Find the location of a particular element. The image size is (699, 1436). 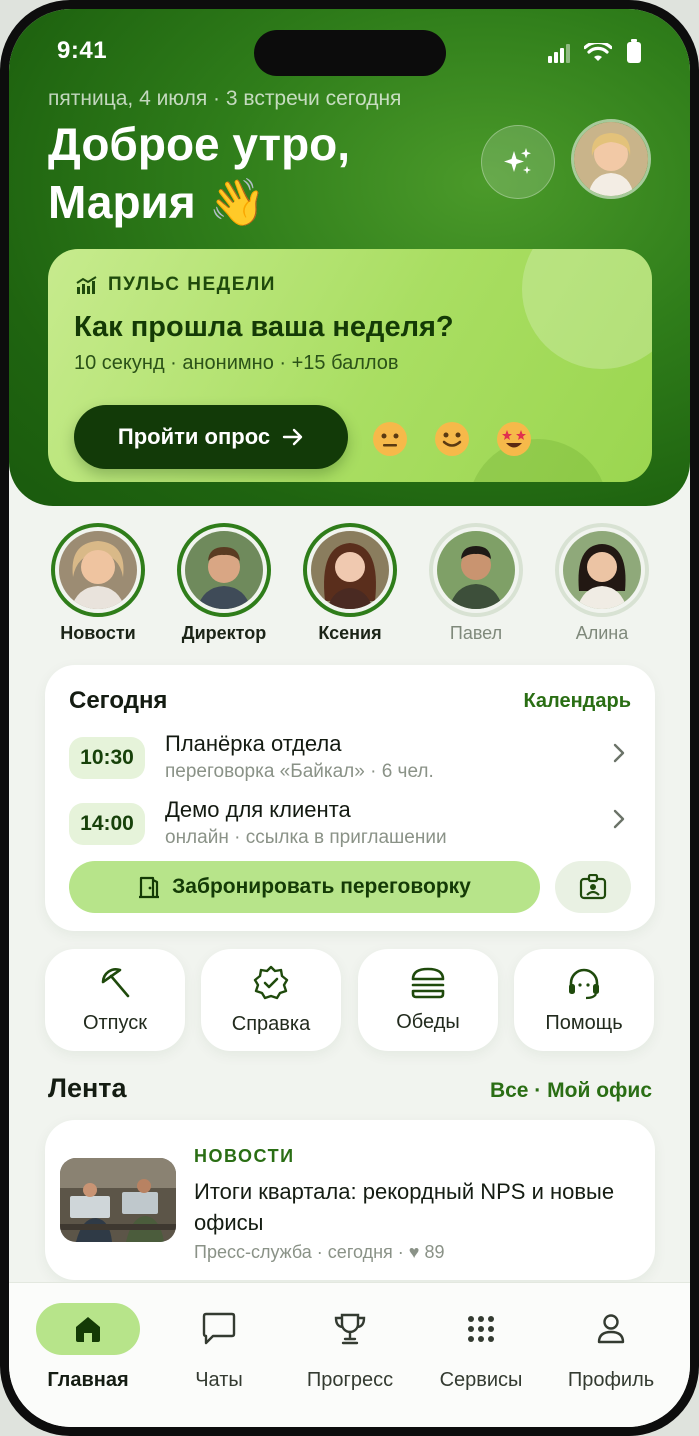

arrow-right-icon is located at coordinates (292, 437).